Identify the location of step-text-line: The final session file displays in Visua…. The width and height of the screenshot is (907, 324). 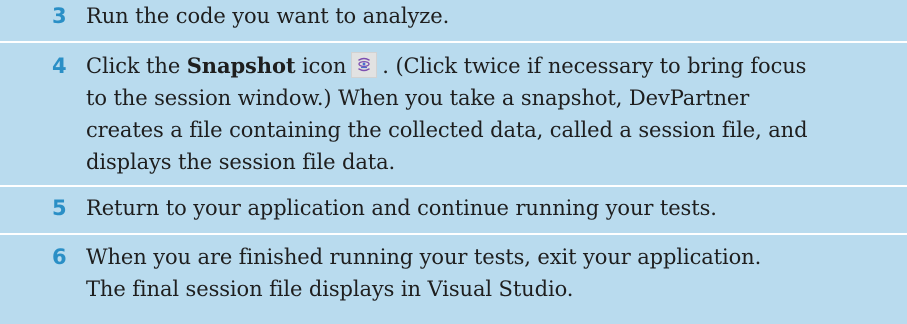
(330, 289).